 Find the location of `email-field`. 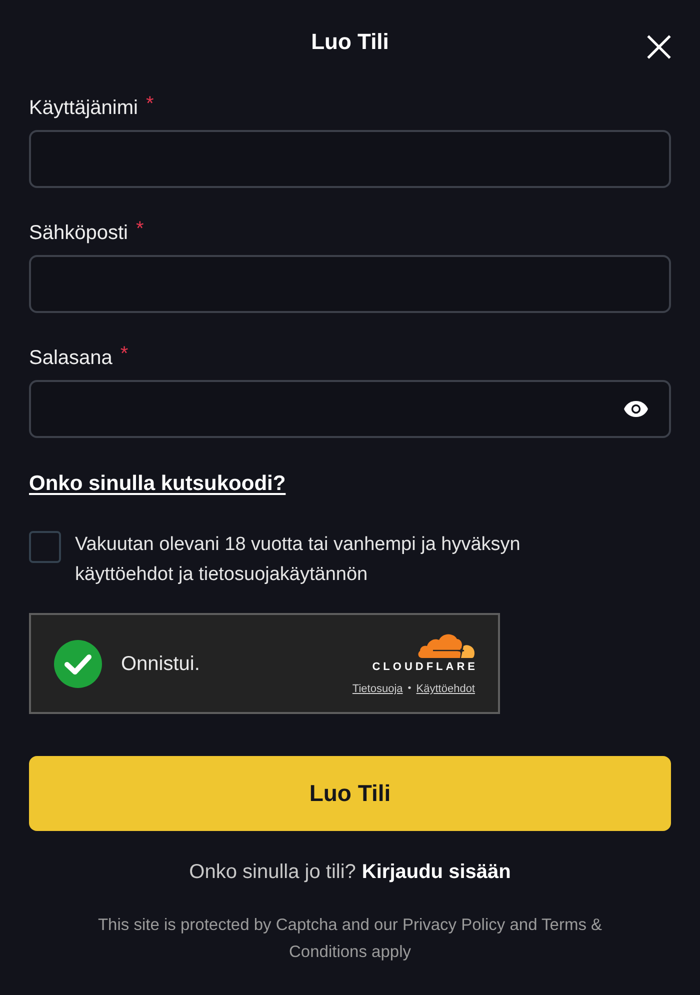

email-field is located at coordinates (350, 284).